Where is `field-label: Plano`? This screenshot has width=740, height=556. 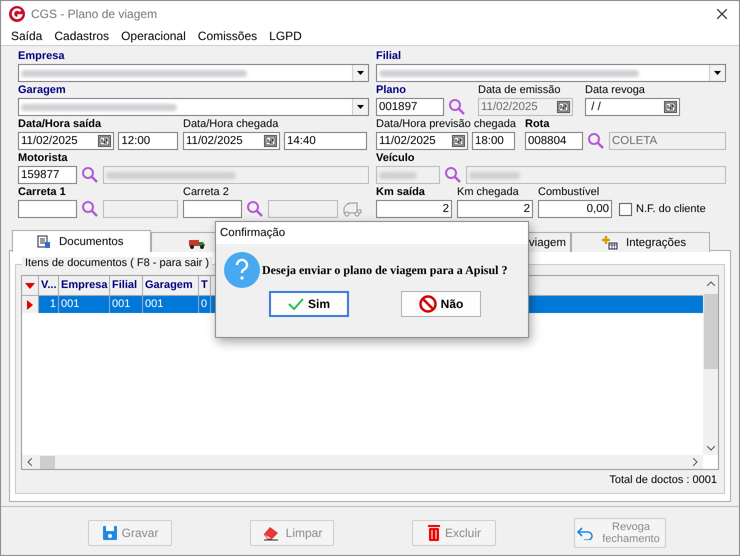 field-label: Plano is located at coordinates (391, 90).